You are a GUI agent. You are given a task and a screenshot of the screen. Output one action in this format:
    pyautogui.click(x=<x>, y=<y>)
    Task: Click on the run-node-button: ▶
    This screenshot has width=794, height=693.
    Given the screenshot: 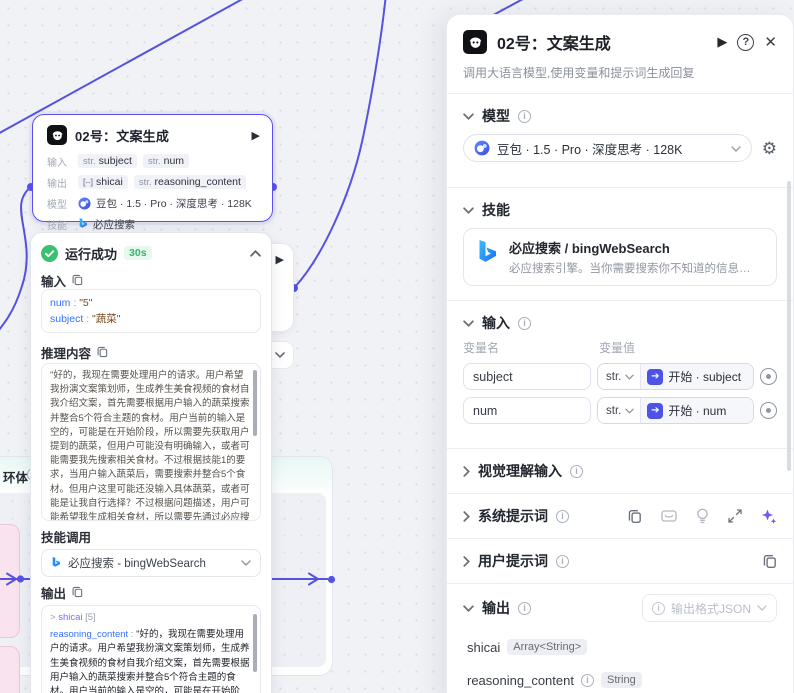 What is the action you would take?
    pyautogui.click(x=722, y=42)
    